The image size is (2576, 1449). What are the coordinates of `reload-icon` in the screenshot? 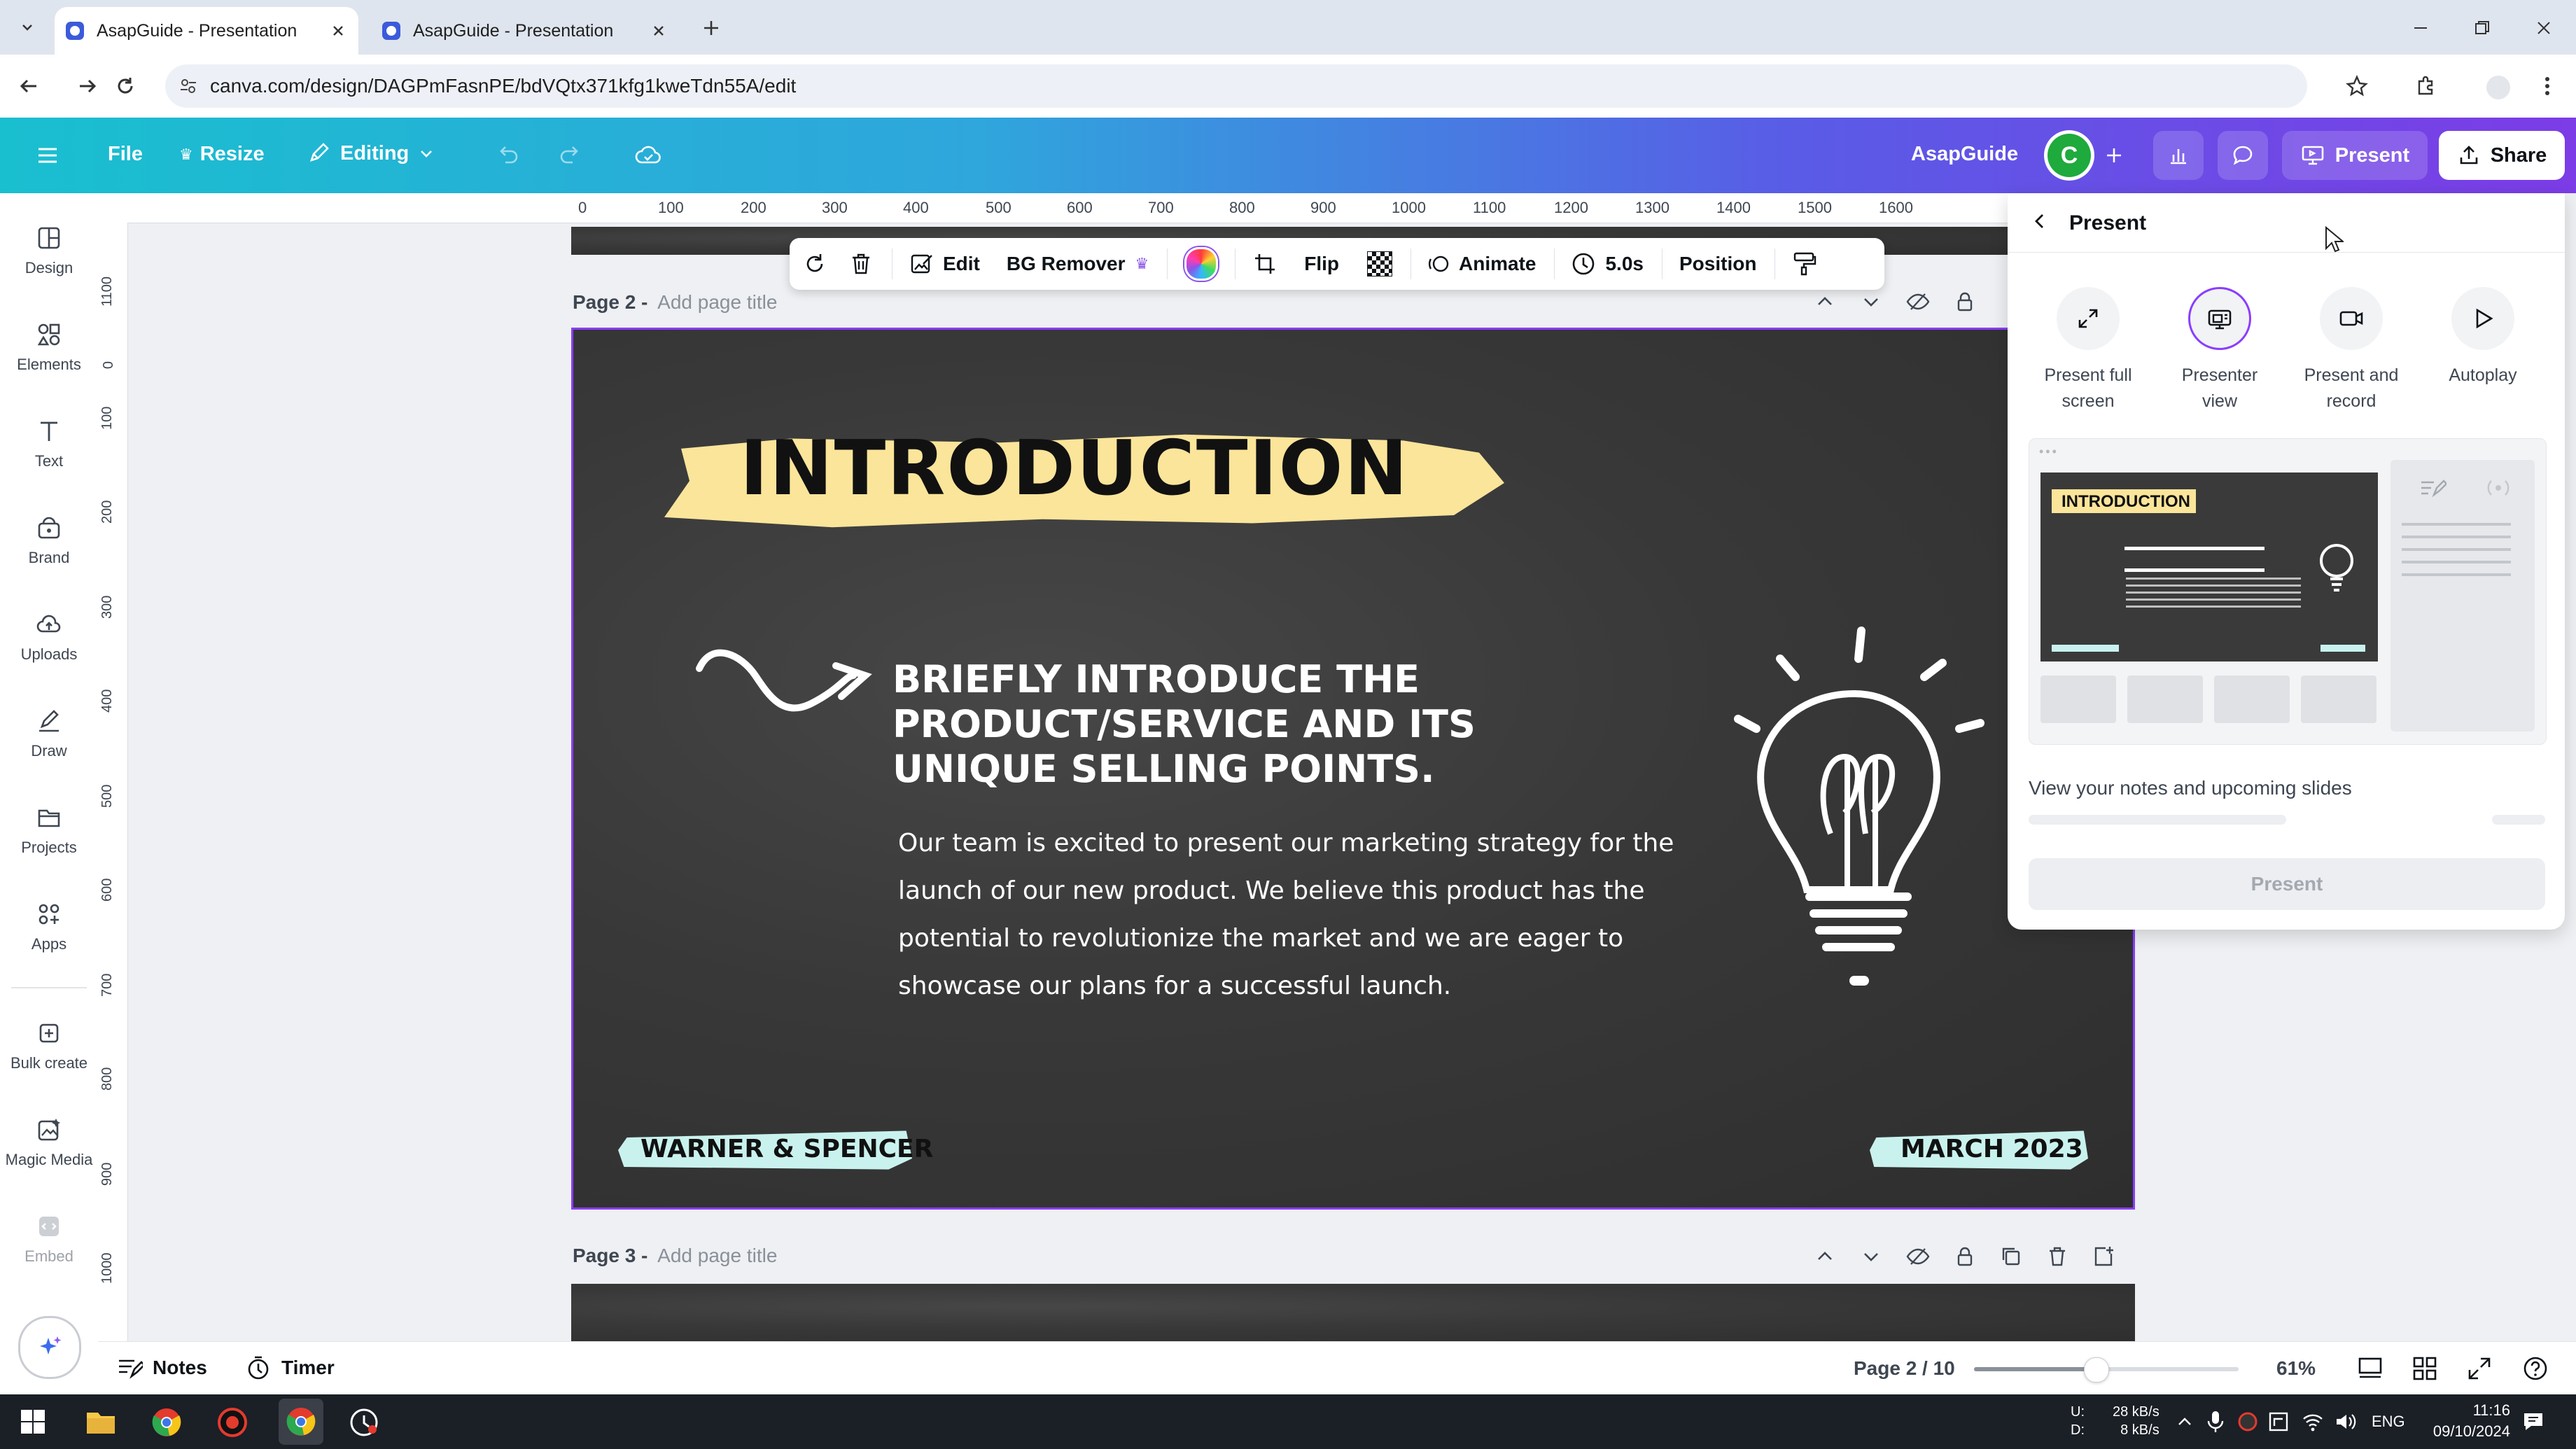 It's located at (125, 86).